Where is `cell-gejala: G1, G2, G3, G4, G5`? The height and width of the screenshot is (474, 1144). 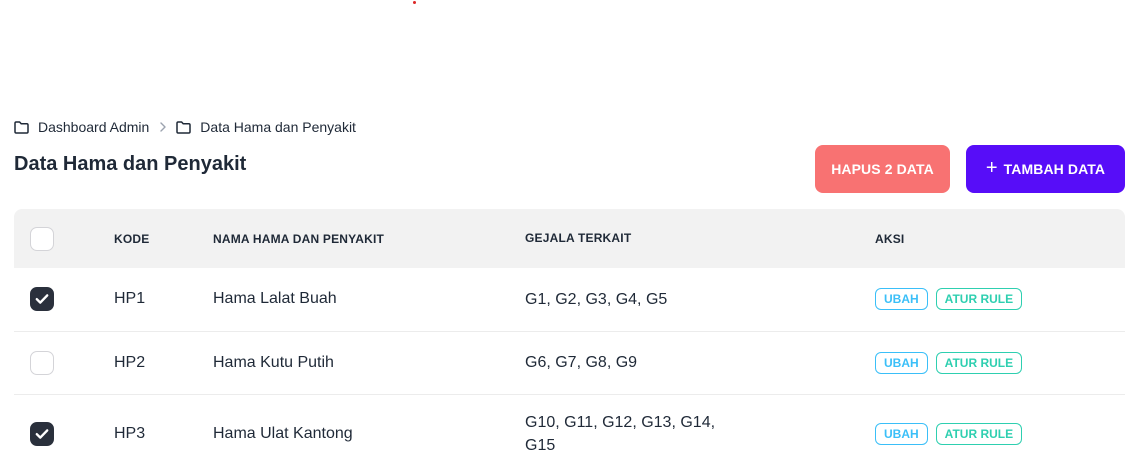
cell-gejala: G1, G2, G3, G4, G5 is located at coordinates (700, 299).